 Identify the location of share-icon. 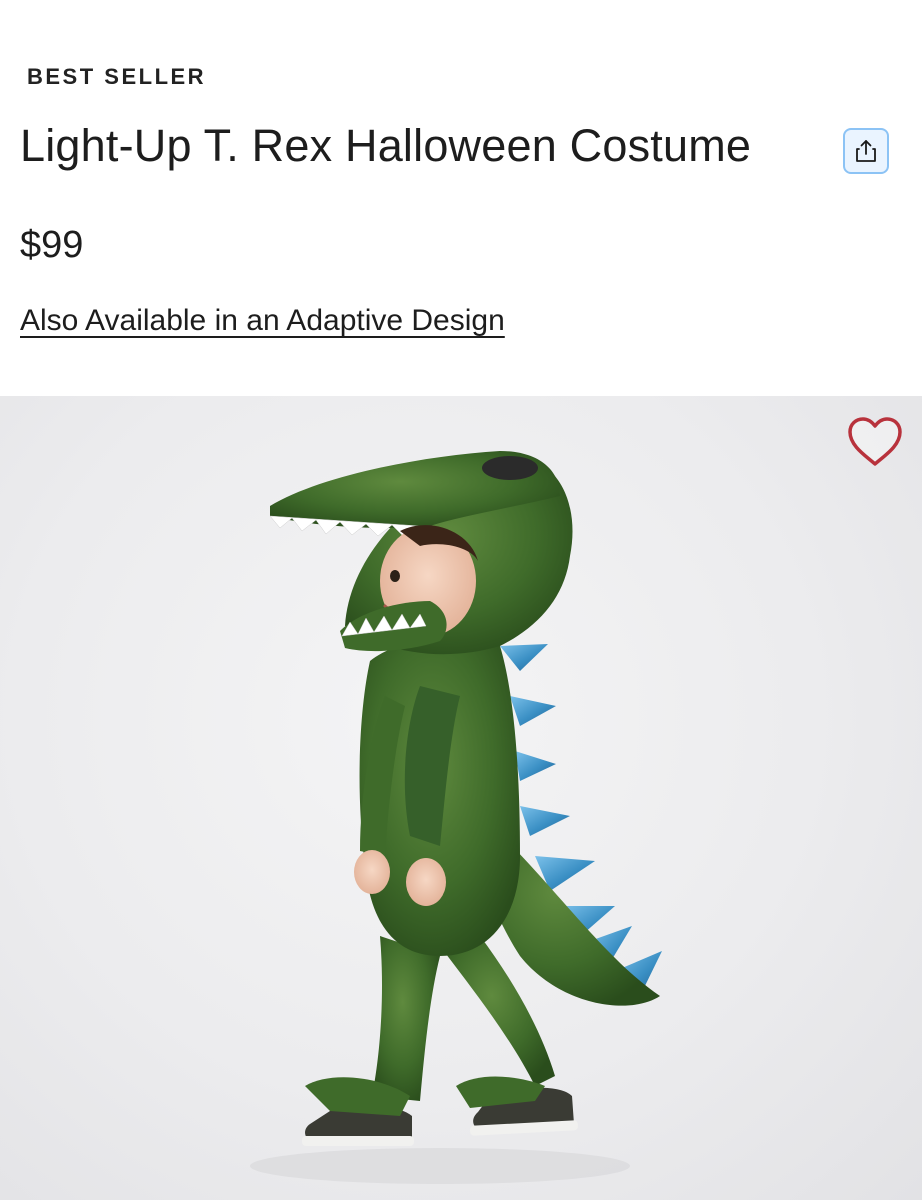
(866, 151).